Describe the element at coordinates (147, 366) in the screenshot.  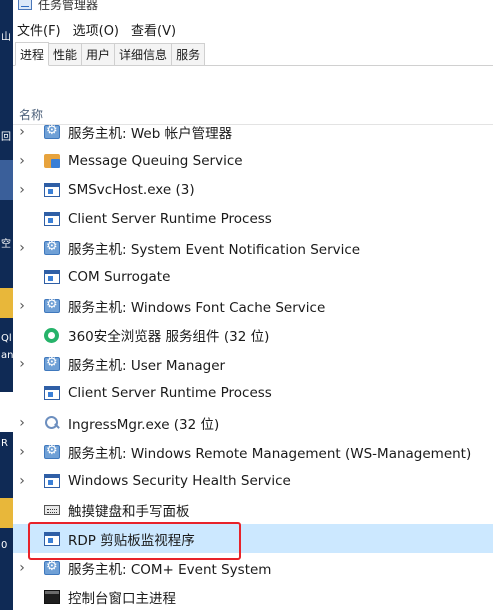
I see `process-name: 服务主机: User Manager` at that location.